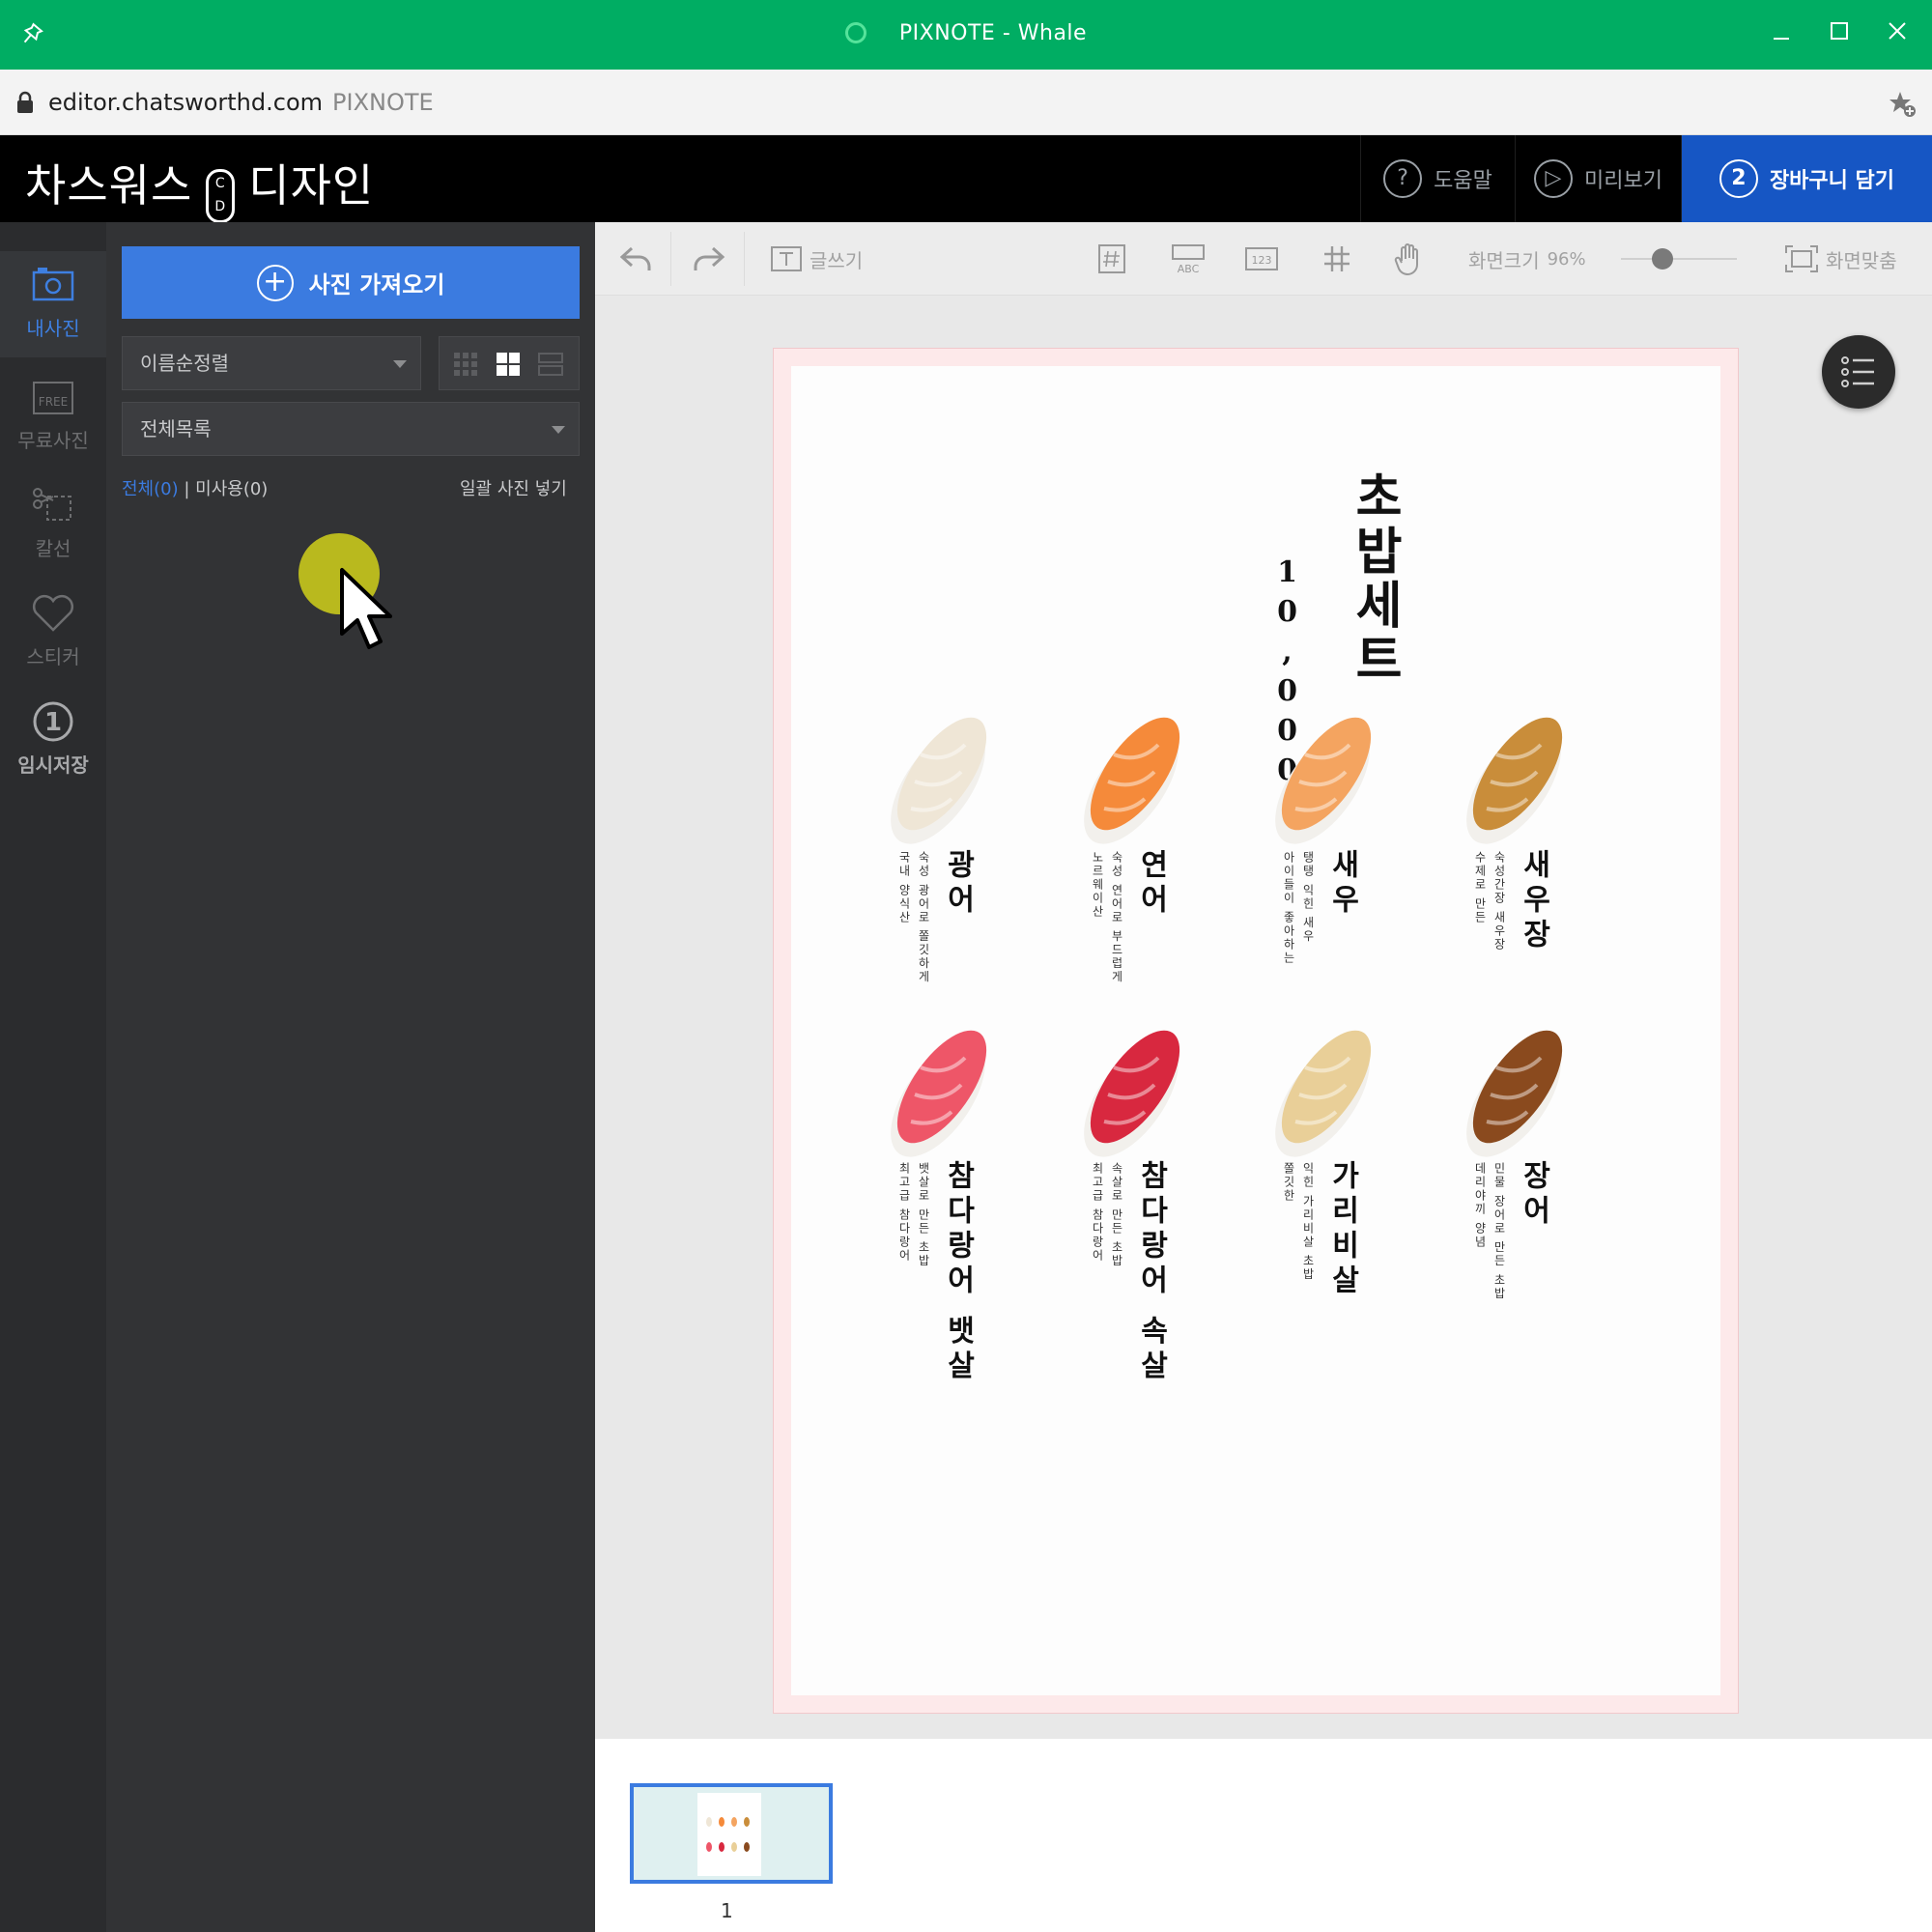 The height and width of the screenshot is (1932, 1932). What do you see at coordinates (1308, 1222) in the screenshot?
I see `menu-item-description: 익힌 가리비살 초밥` at bounding box center [1308, 1222].